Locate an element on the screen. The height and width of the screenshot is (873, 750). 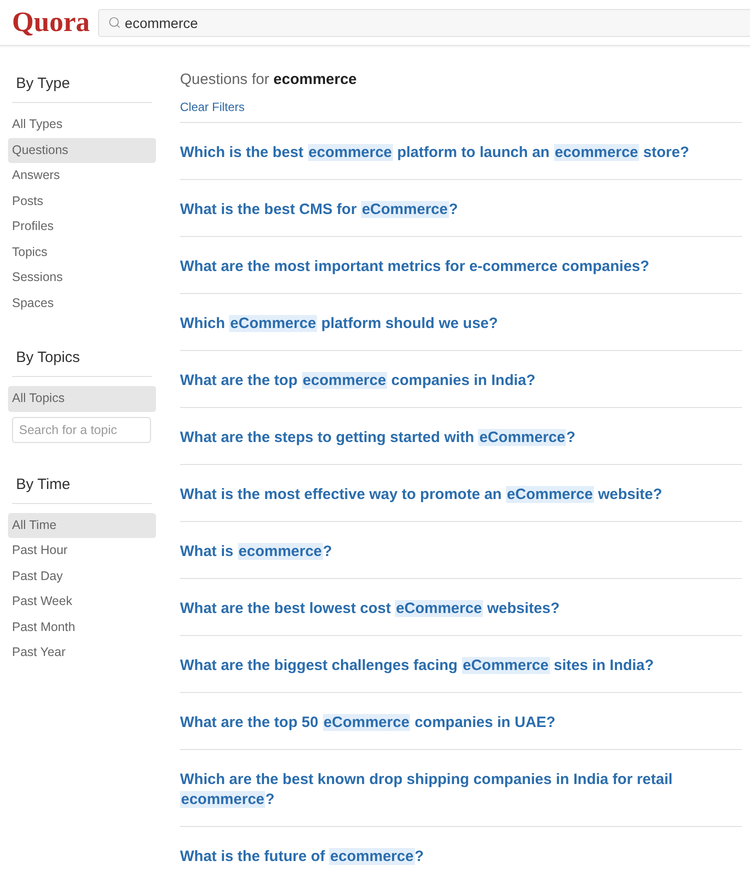
filter-item: Sessions is located at coordinates (82, 277).